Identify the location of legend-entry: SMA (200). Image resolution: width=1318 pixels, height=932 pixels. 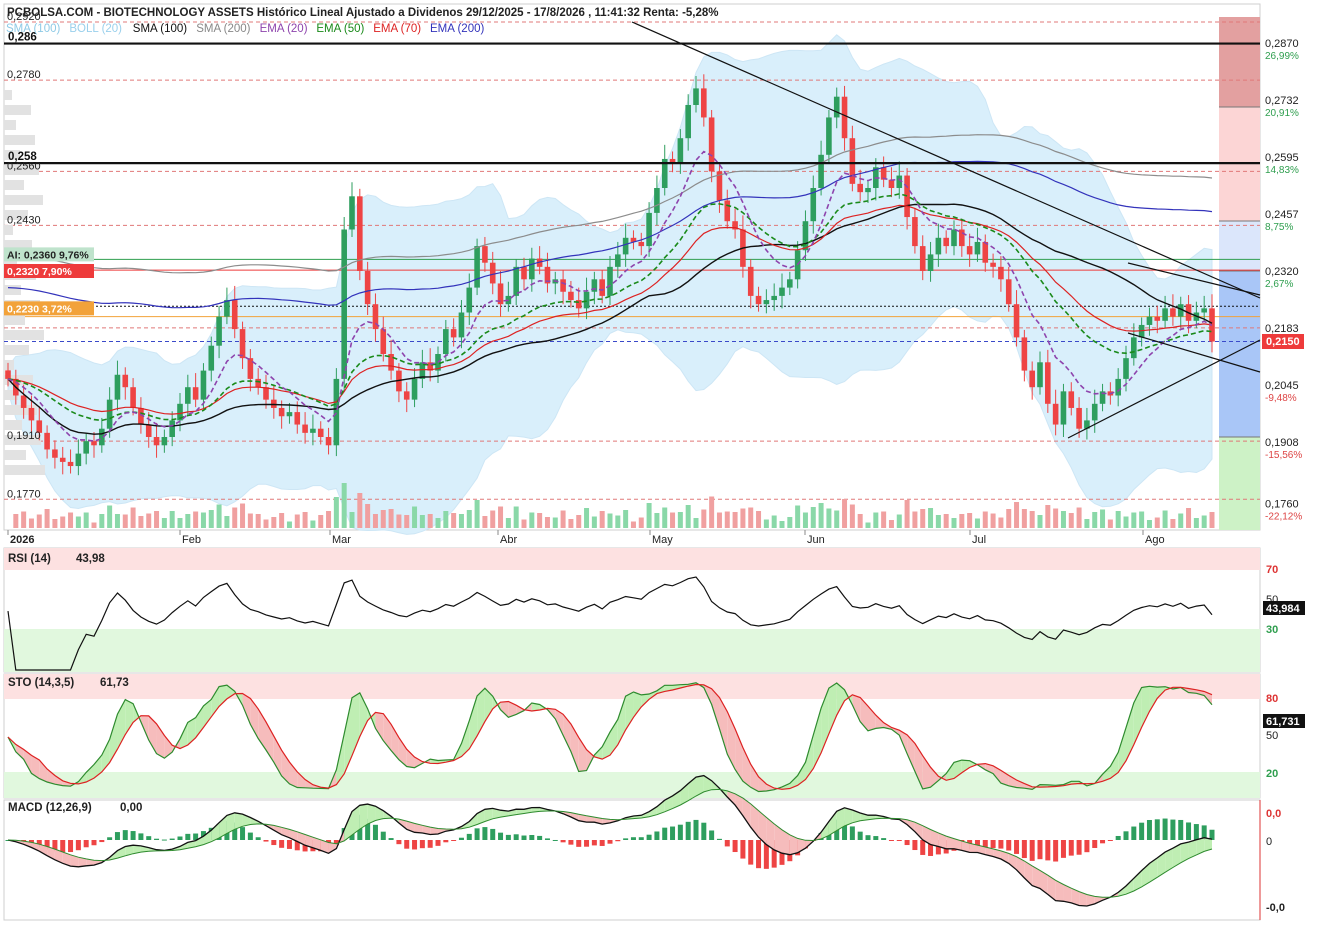
(223, 29).